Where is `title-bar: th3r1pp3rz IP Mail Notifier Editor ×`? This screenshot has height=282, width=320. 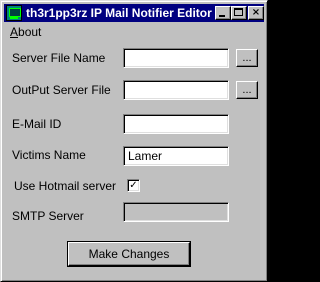 title-bar: th3r1pp3rz IP Mail Notifier Editor × is located at coordinates (134, 13).